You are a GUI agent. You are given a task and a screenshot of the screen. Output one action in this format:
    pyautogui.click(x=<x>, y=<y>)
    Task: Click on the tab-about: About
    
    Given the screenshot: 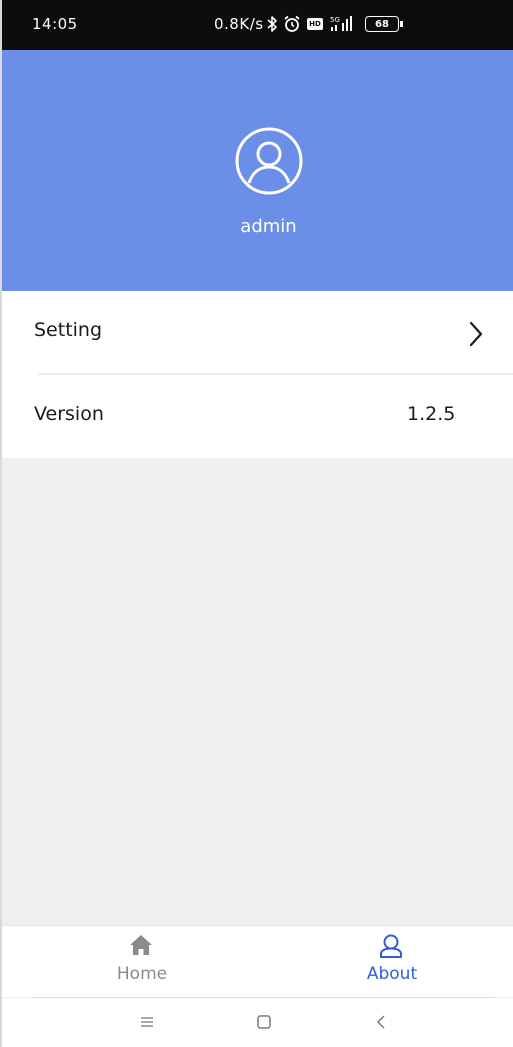 What is the action you would take?
    pyautogui.click(x=392, y=962)
    